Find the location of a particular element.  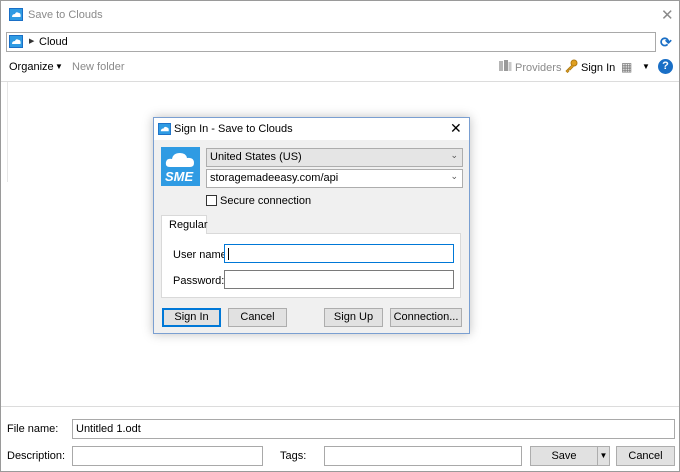

providers-label: Providers is located at coordinates (538, 67).